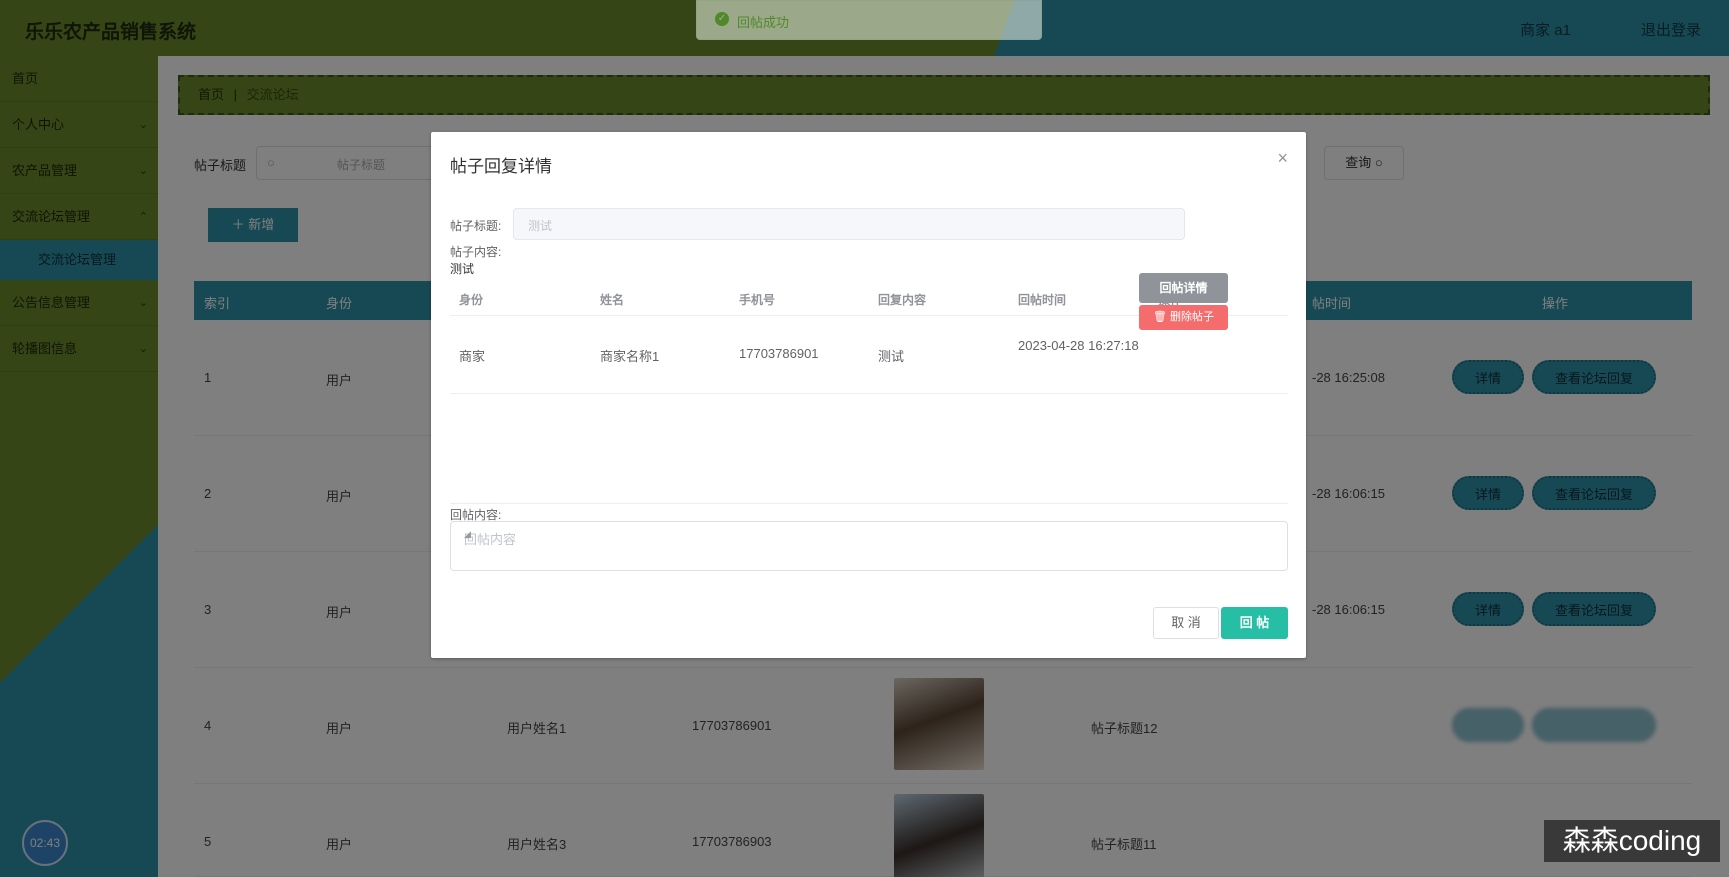 The width and height of the screenshot is (1729, 877). I want to click on reply-detail-button: 回帖详情, so click(1183, 288).